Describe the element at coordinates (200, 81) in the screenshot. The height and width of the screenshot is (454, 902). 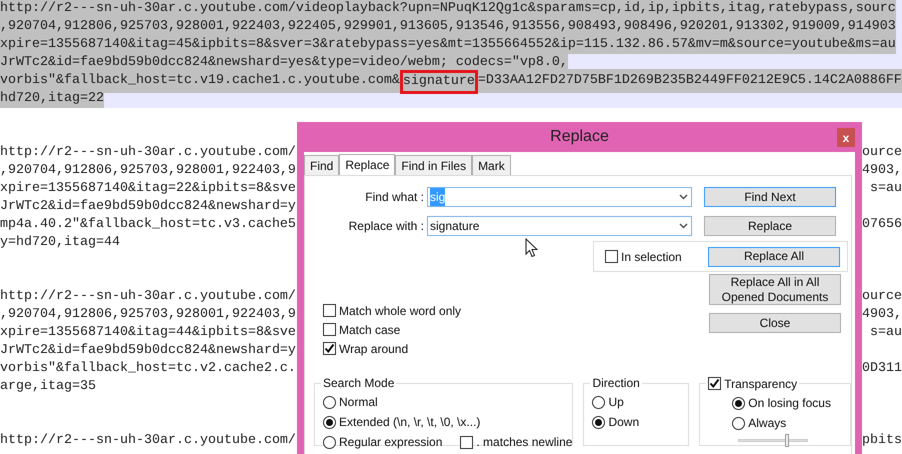
I see `code-text: vorbis"&fallback_host=tc.v19.cache1.c.youtube.com&` at that location.